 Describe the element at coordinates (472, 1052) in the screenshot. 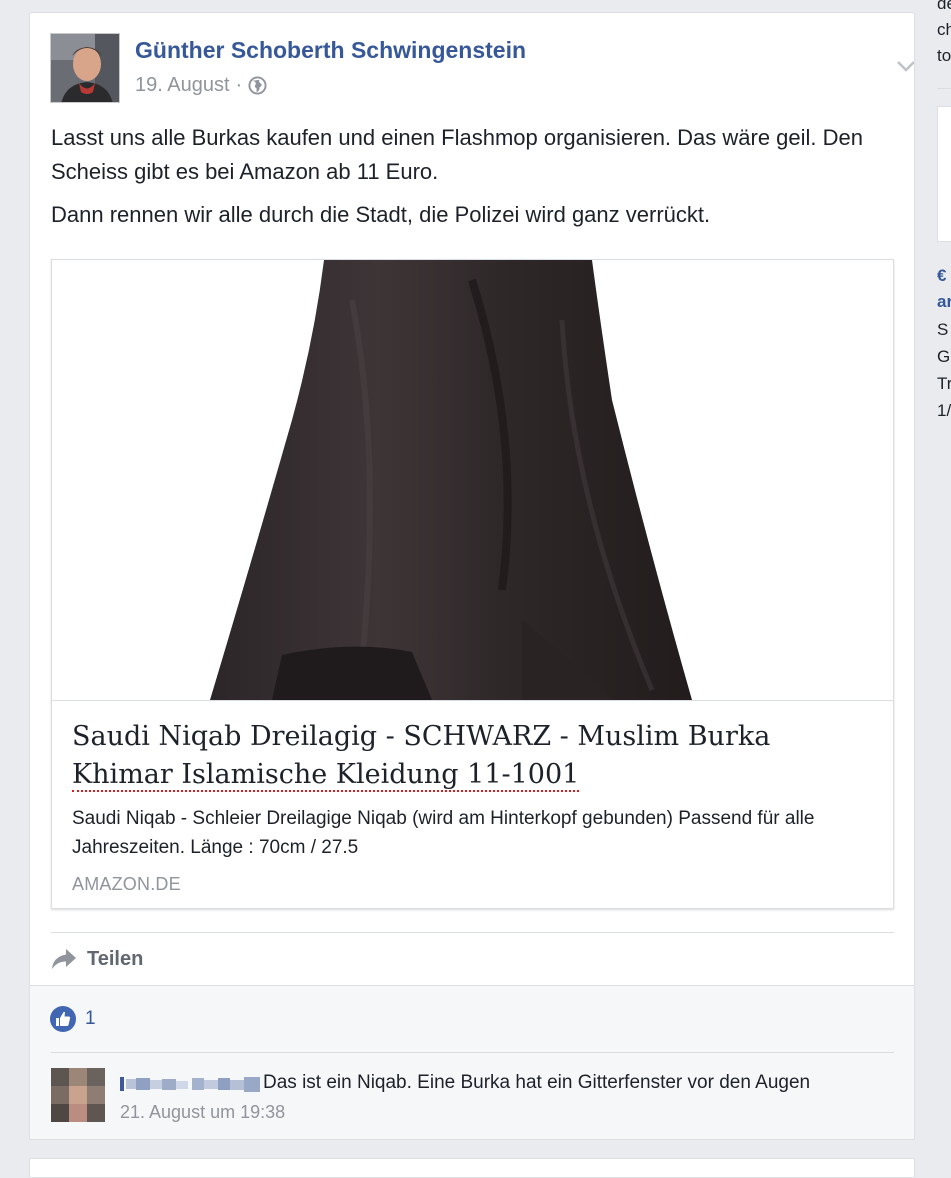

I see `comment-divider` at that location.